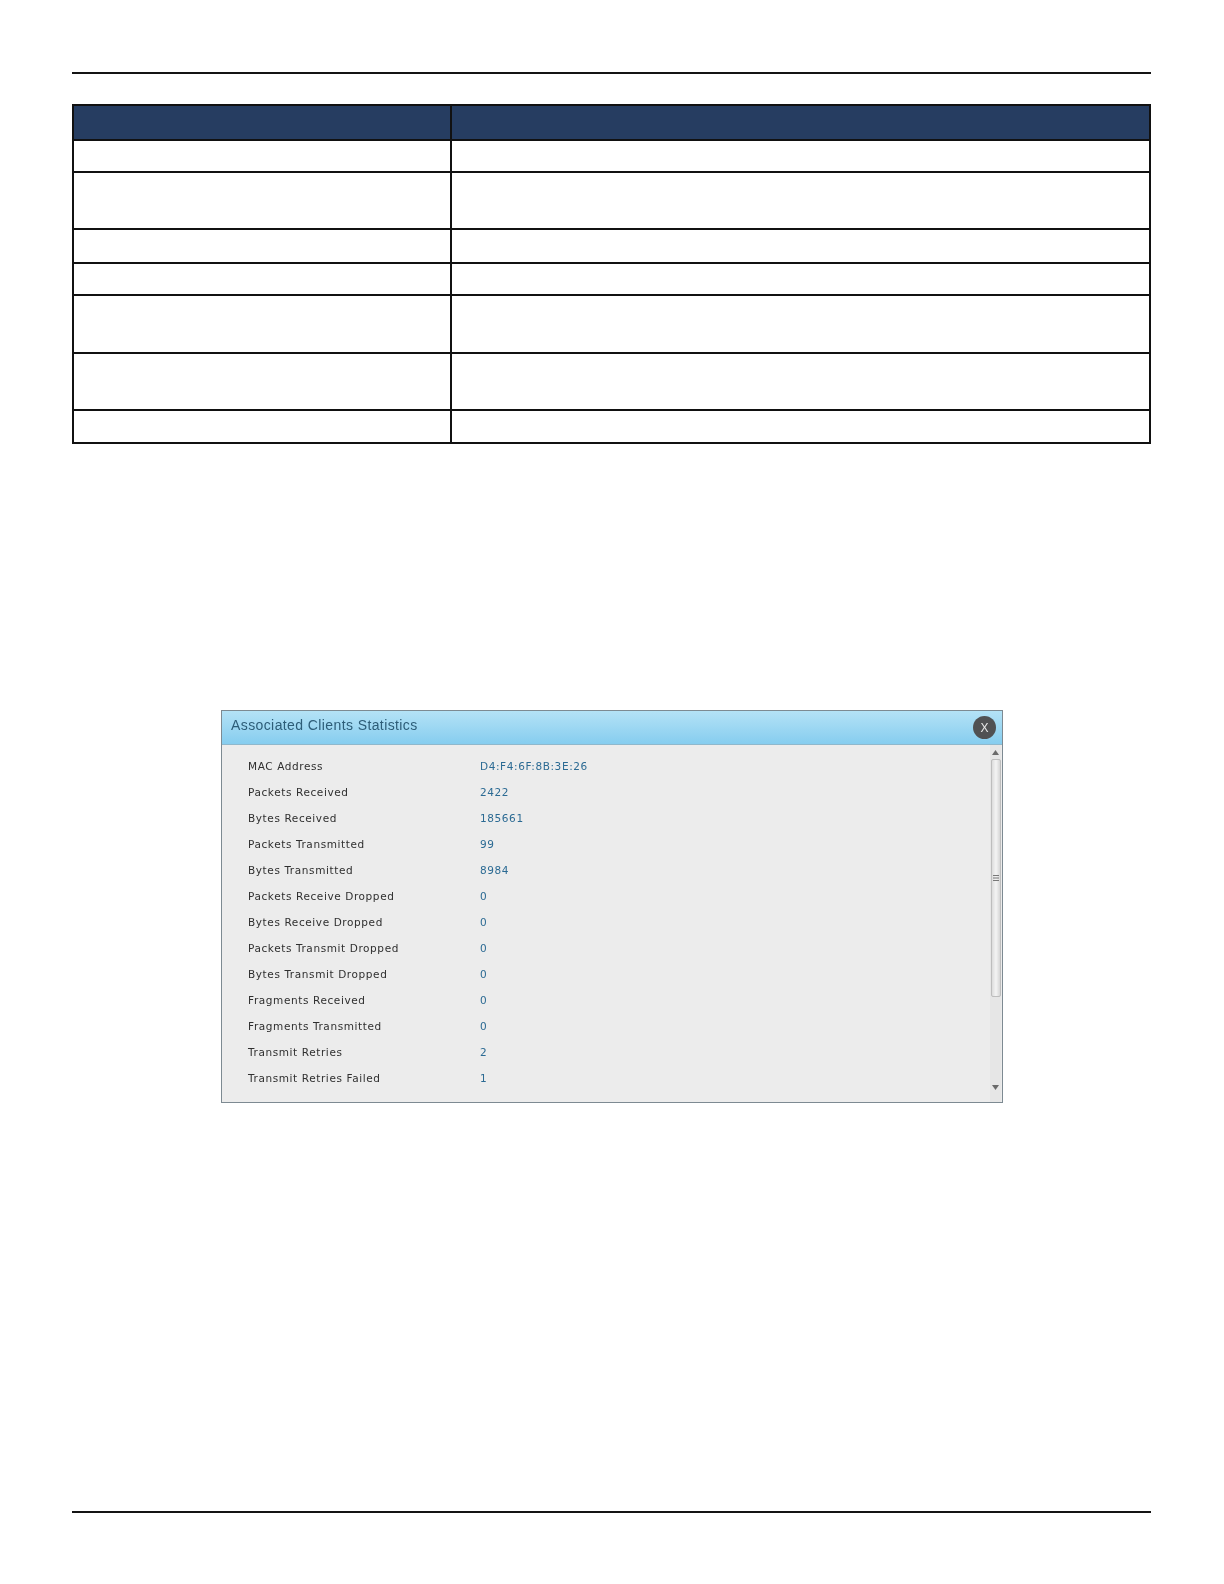  I want to click on stat-label: Packets Transmitted, so click(306, 844).